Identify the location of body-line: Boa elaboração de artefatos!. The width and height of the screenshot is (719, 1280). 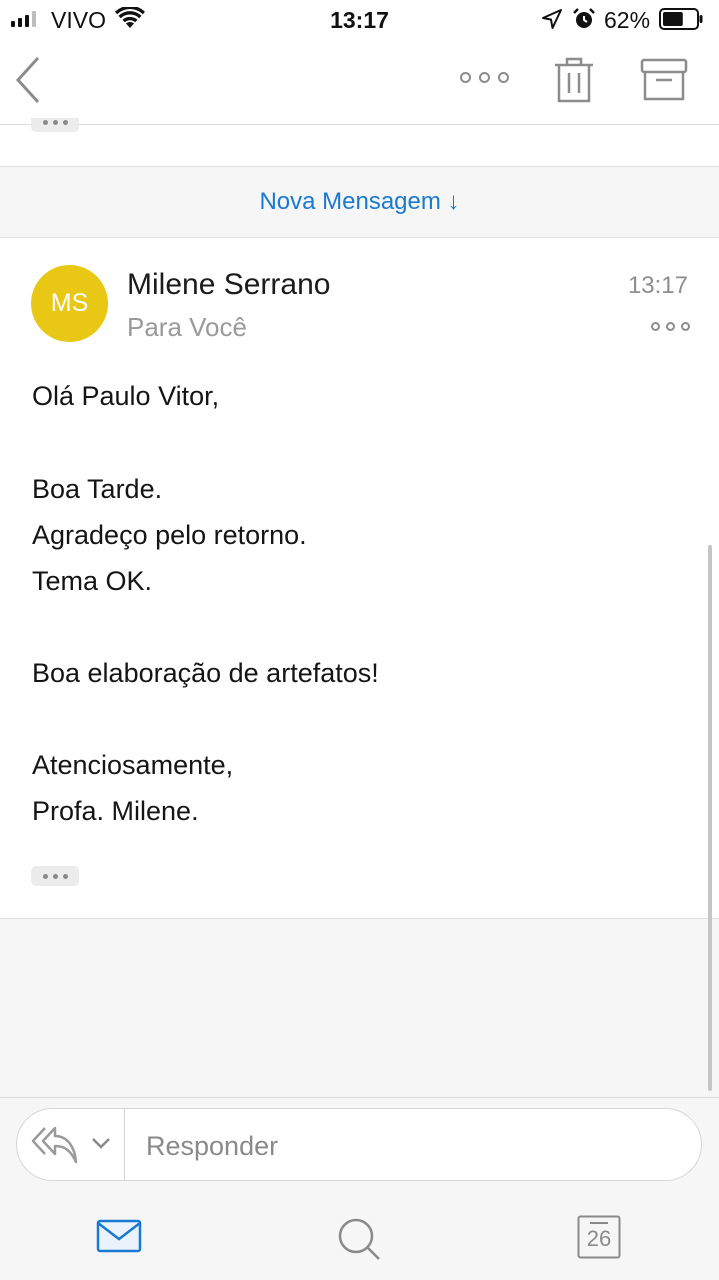
(205, 673).